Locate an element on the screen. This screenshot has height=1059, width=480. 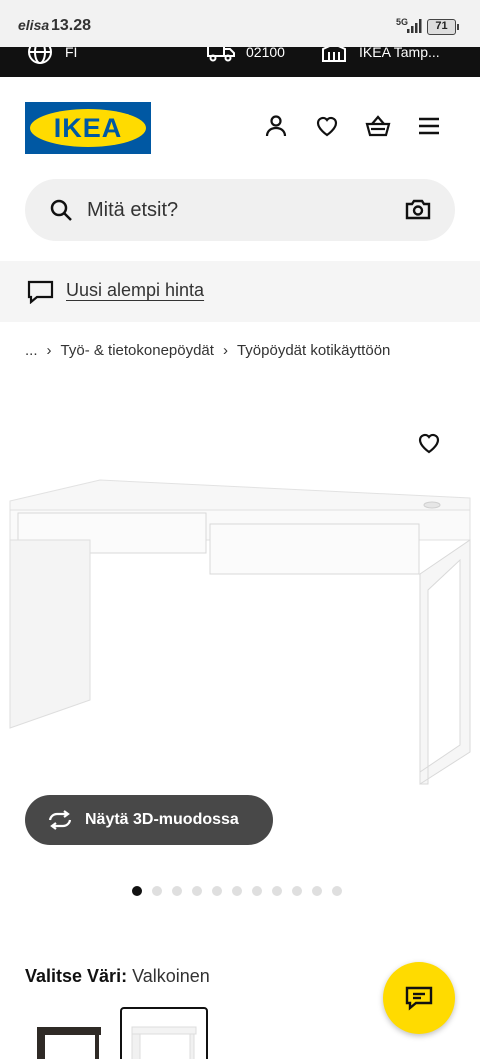
breadcrumb-item-home-desks: Työpöydät kotikäyttöön is located at coordinates (313, 350).